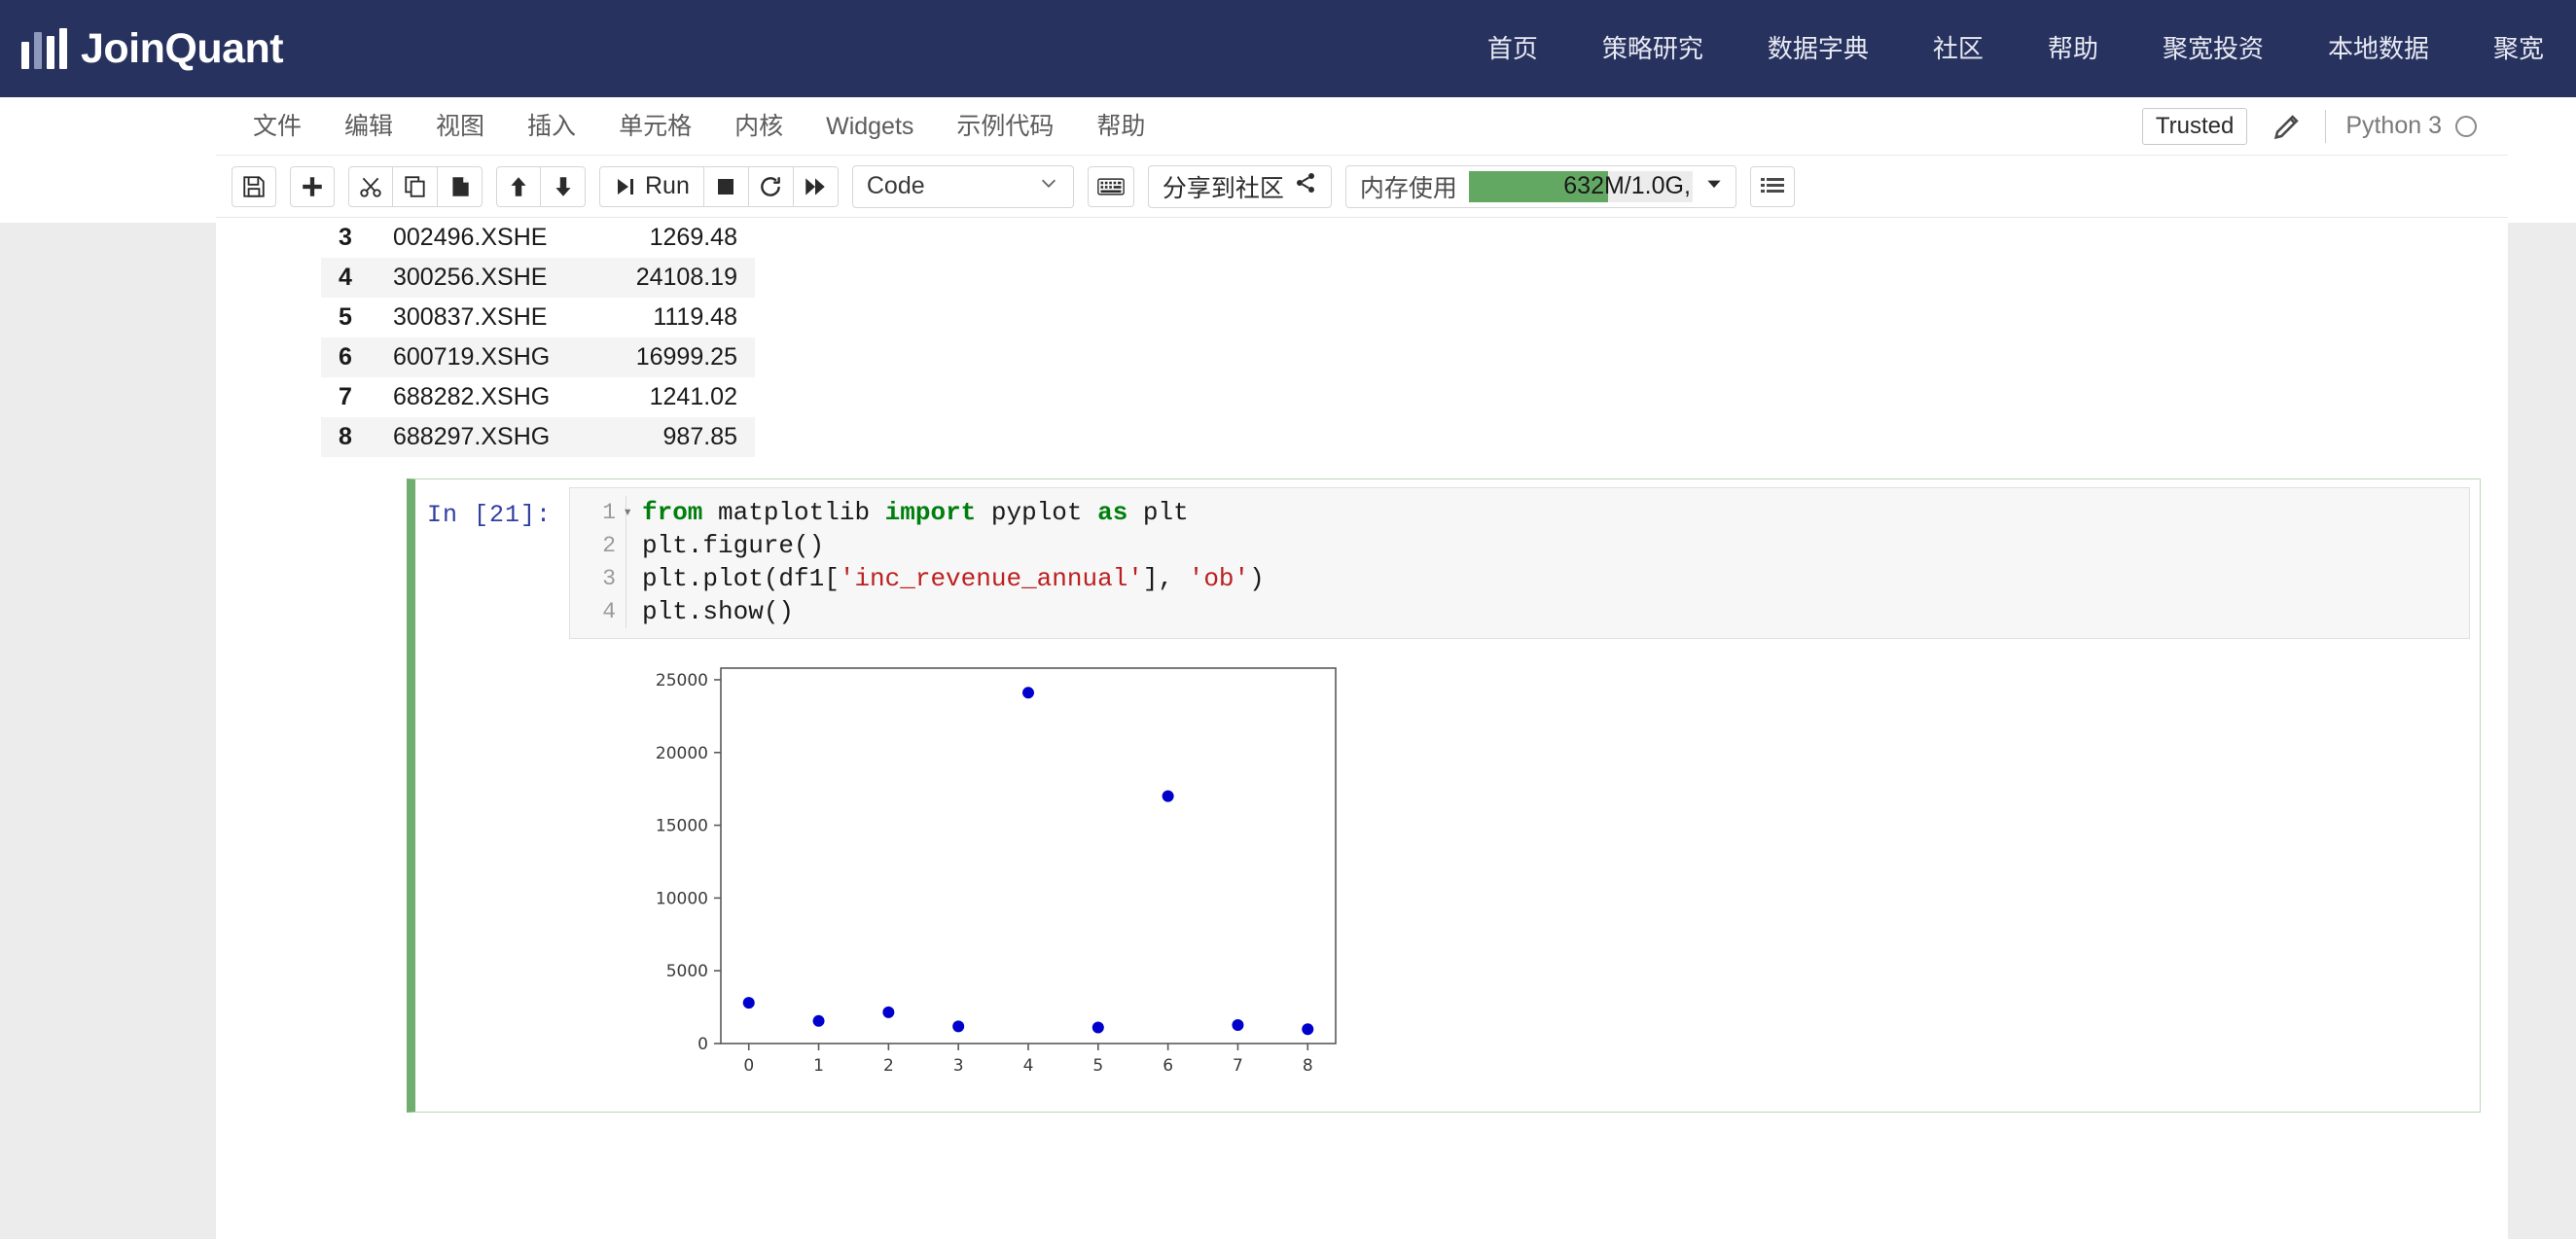 The width and height of the screenshot is (2576, 1239). What do you see at coordinates (682, 827) in the screenshot?
I see `y-tick-label: 15000` at bounding box center [682, 827].